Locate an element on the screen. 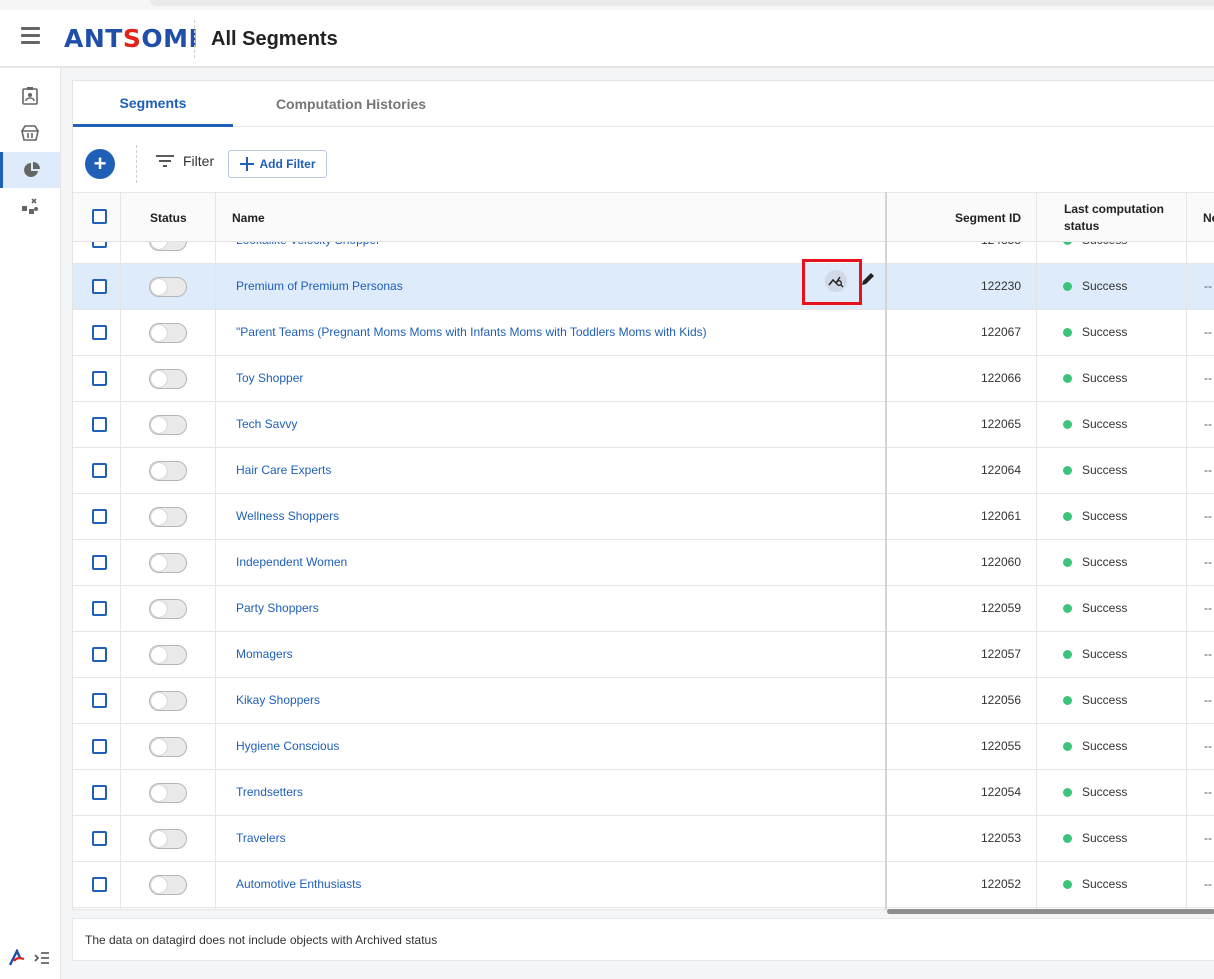 The width and height of the screenshot is (1214, 979). segment-name-link: Trendsetters is located at coordinates (269, 792).